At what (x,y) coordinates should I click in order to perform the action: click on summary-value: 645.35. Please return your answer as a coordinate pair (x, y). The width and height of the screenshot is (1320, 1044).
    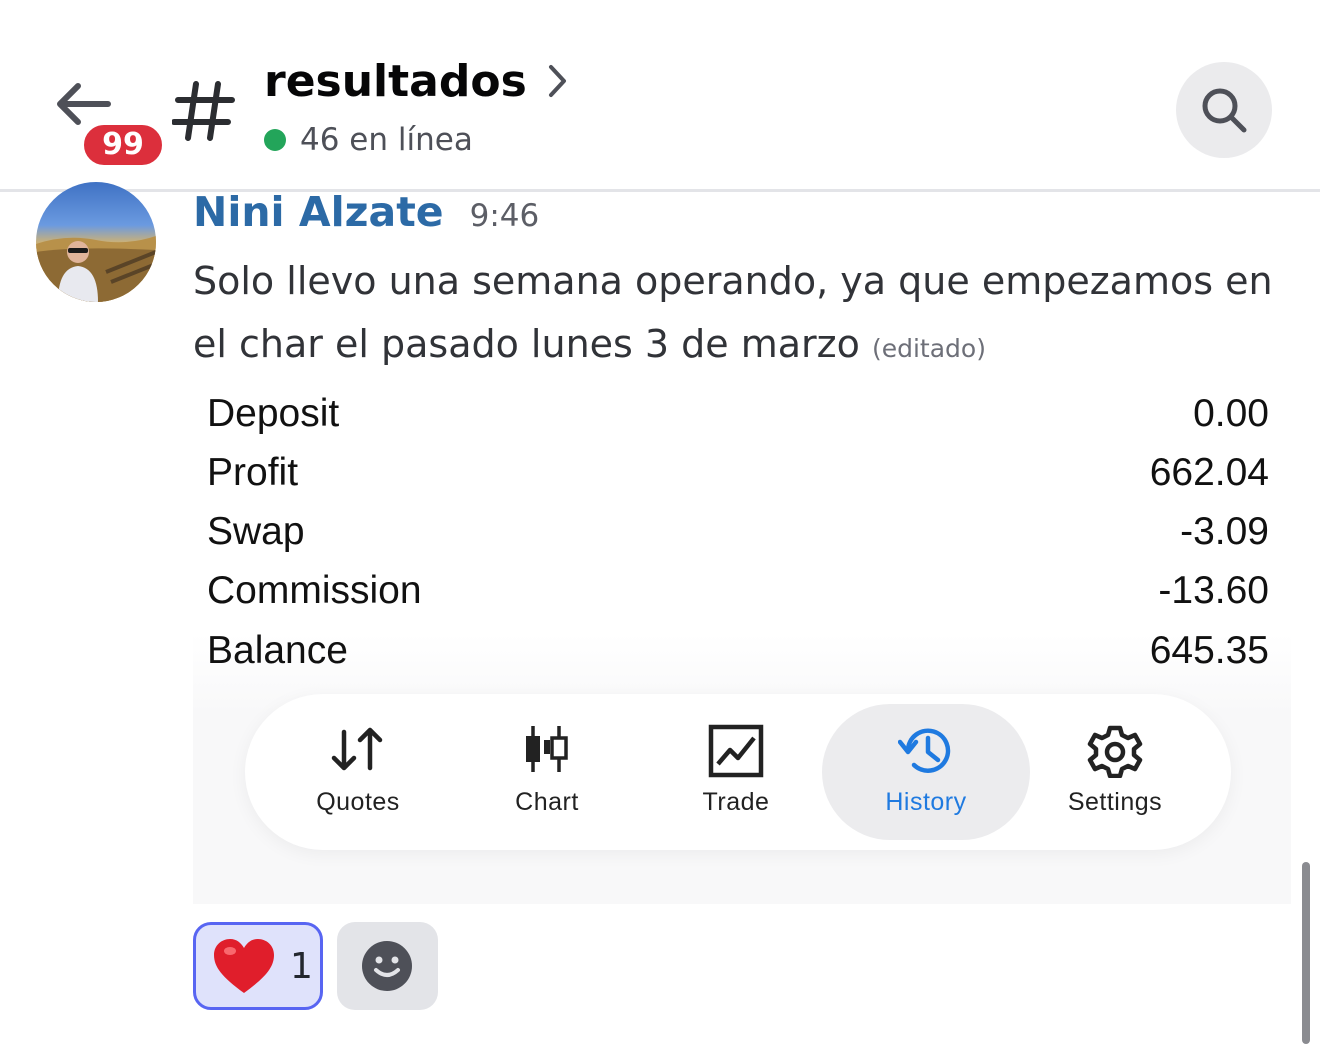
    Looking at the image, I should click on (1209, 650).